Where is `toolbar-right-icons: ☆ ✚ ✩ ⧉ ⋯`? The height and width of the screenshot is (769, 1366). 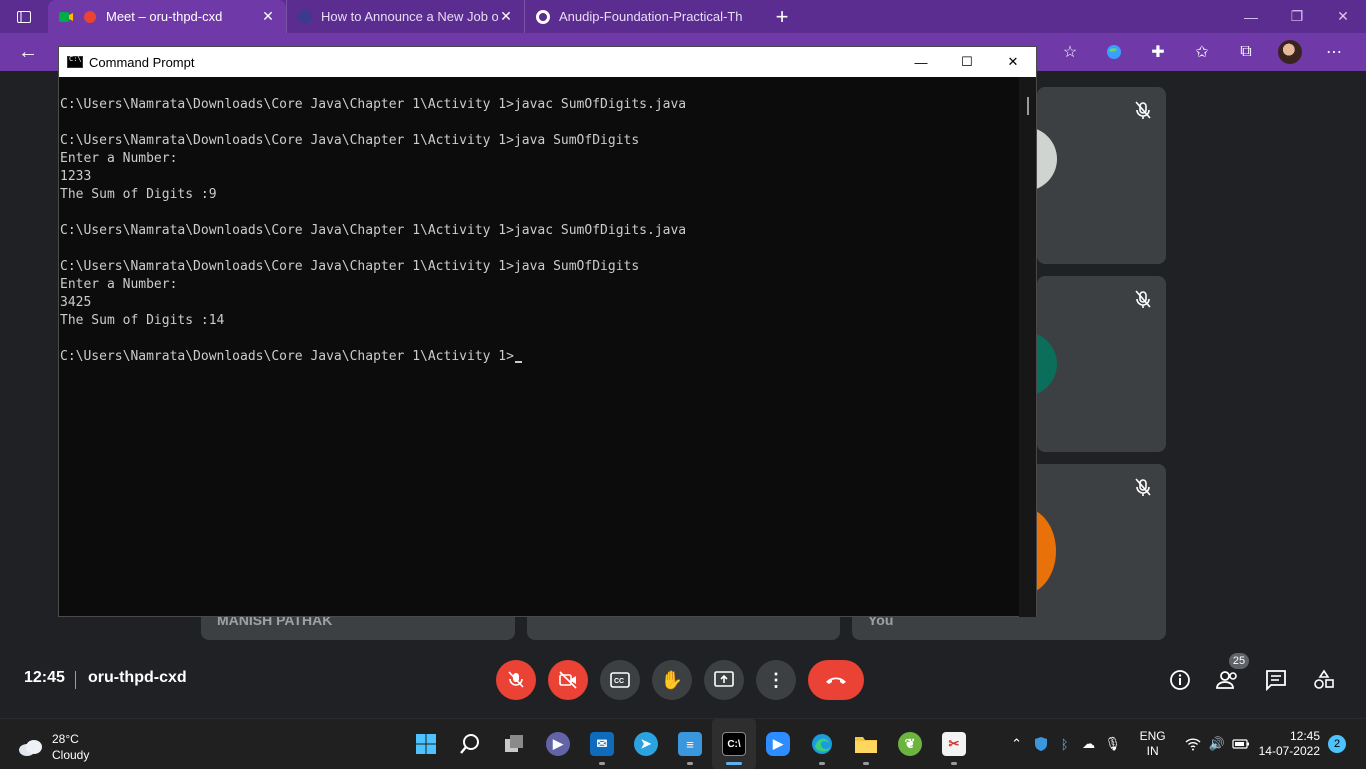
toolbar-right-icons: ☆ ✚ ✩ ⧉ ⋯ is located at coordinates (1202, 52).